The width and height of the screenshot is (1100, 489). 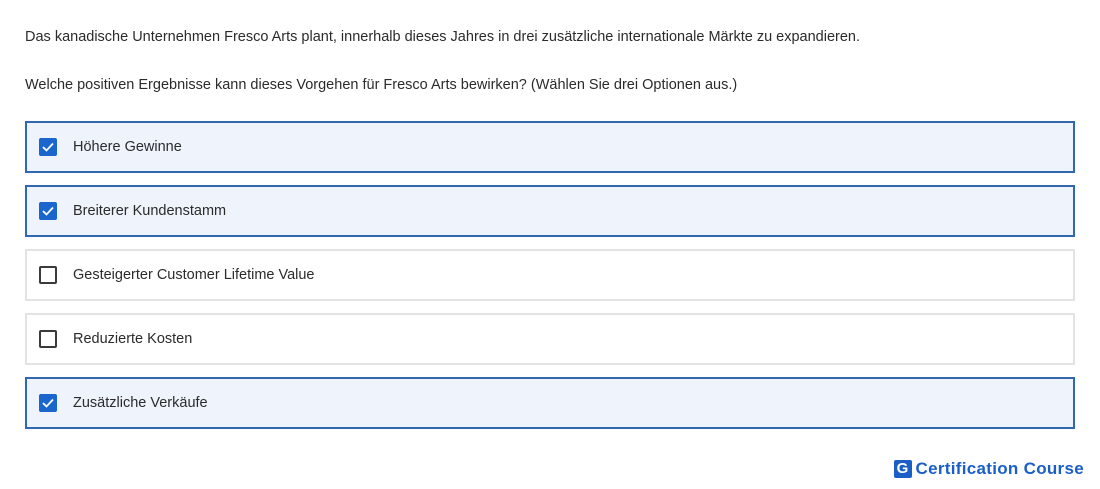 What do you see at coordinates (133, 339) in the screenshot?
I see `option-label: Reduzierte Kosten` at bounding box center [133, 339].